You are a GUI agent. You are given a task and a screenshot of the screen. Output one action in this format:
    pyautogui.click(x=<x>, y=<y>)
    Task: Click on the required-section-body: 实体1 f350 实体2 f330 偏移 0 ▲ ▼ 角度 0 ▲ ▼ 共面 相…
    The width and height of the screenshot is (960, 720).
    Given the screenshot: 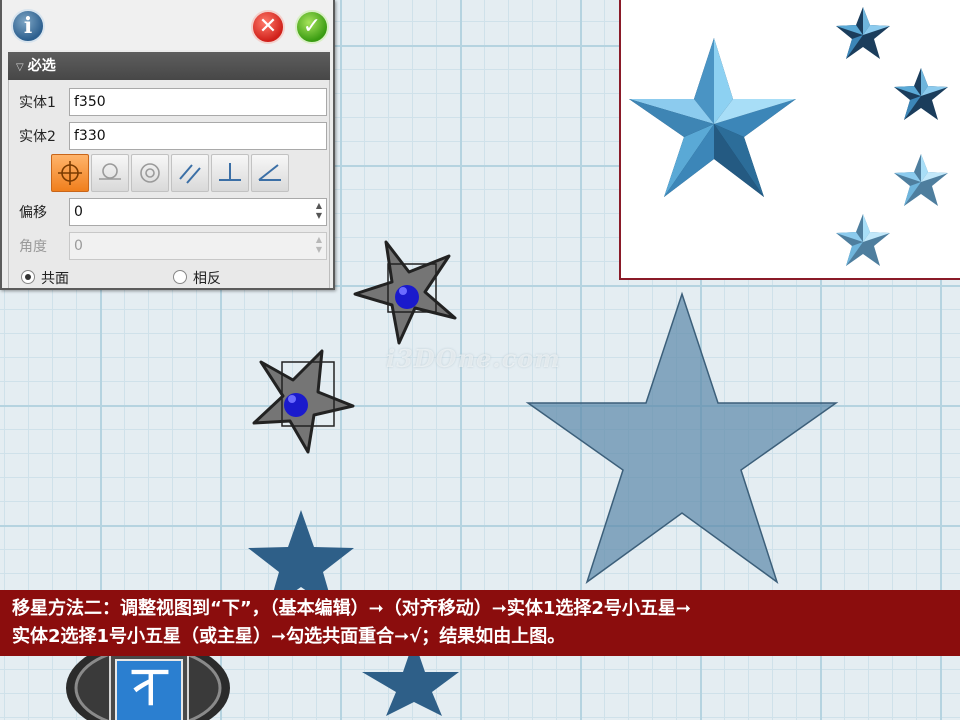 What is the action you would take?
    pyautogui.click(x=169, y=184)
    